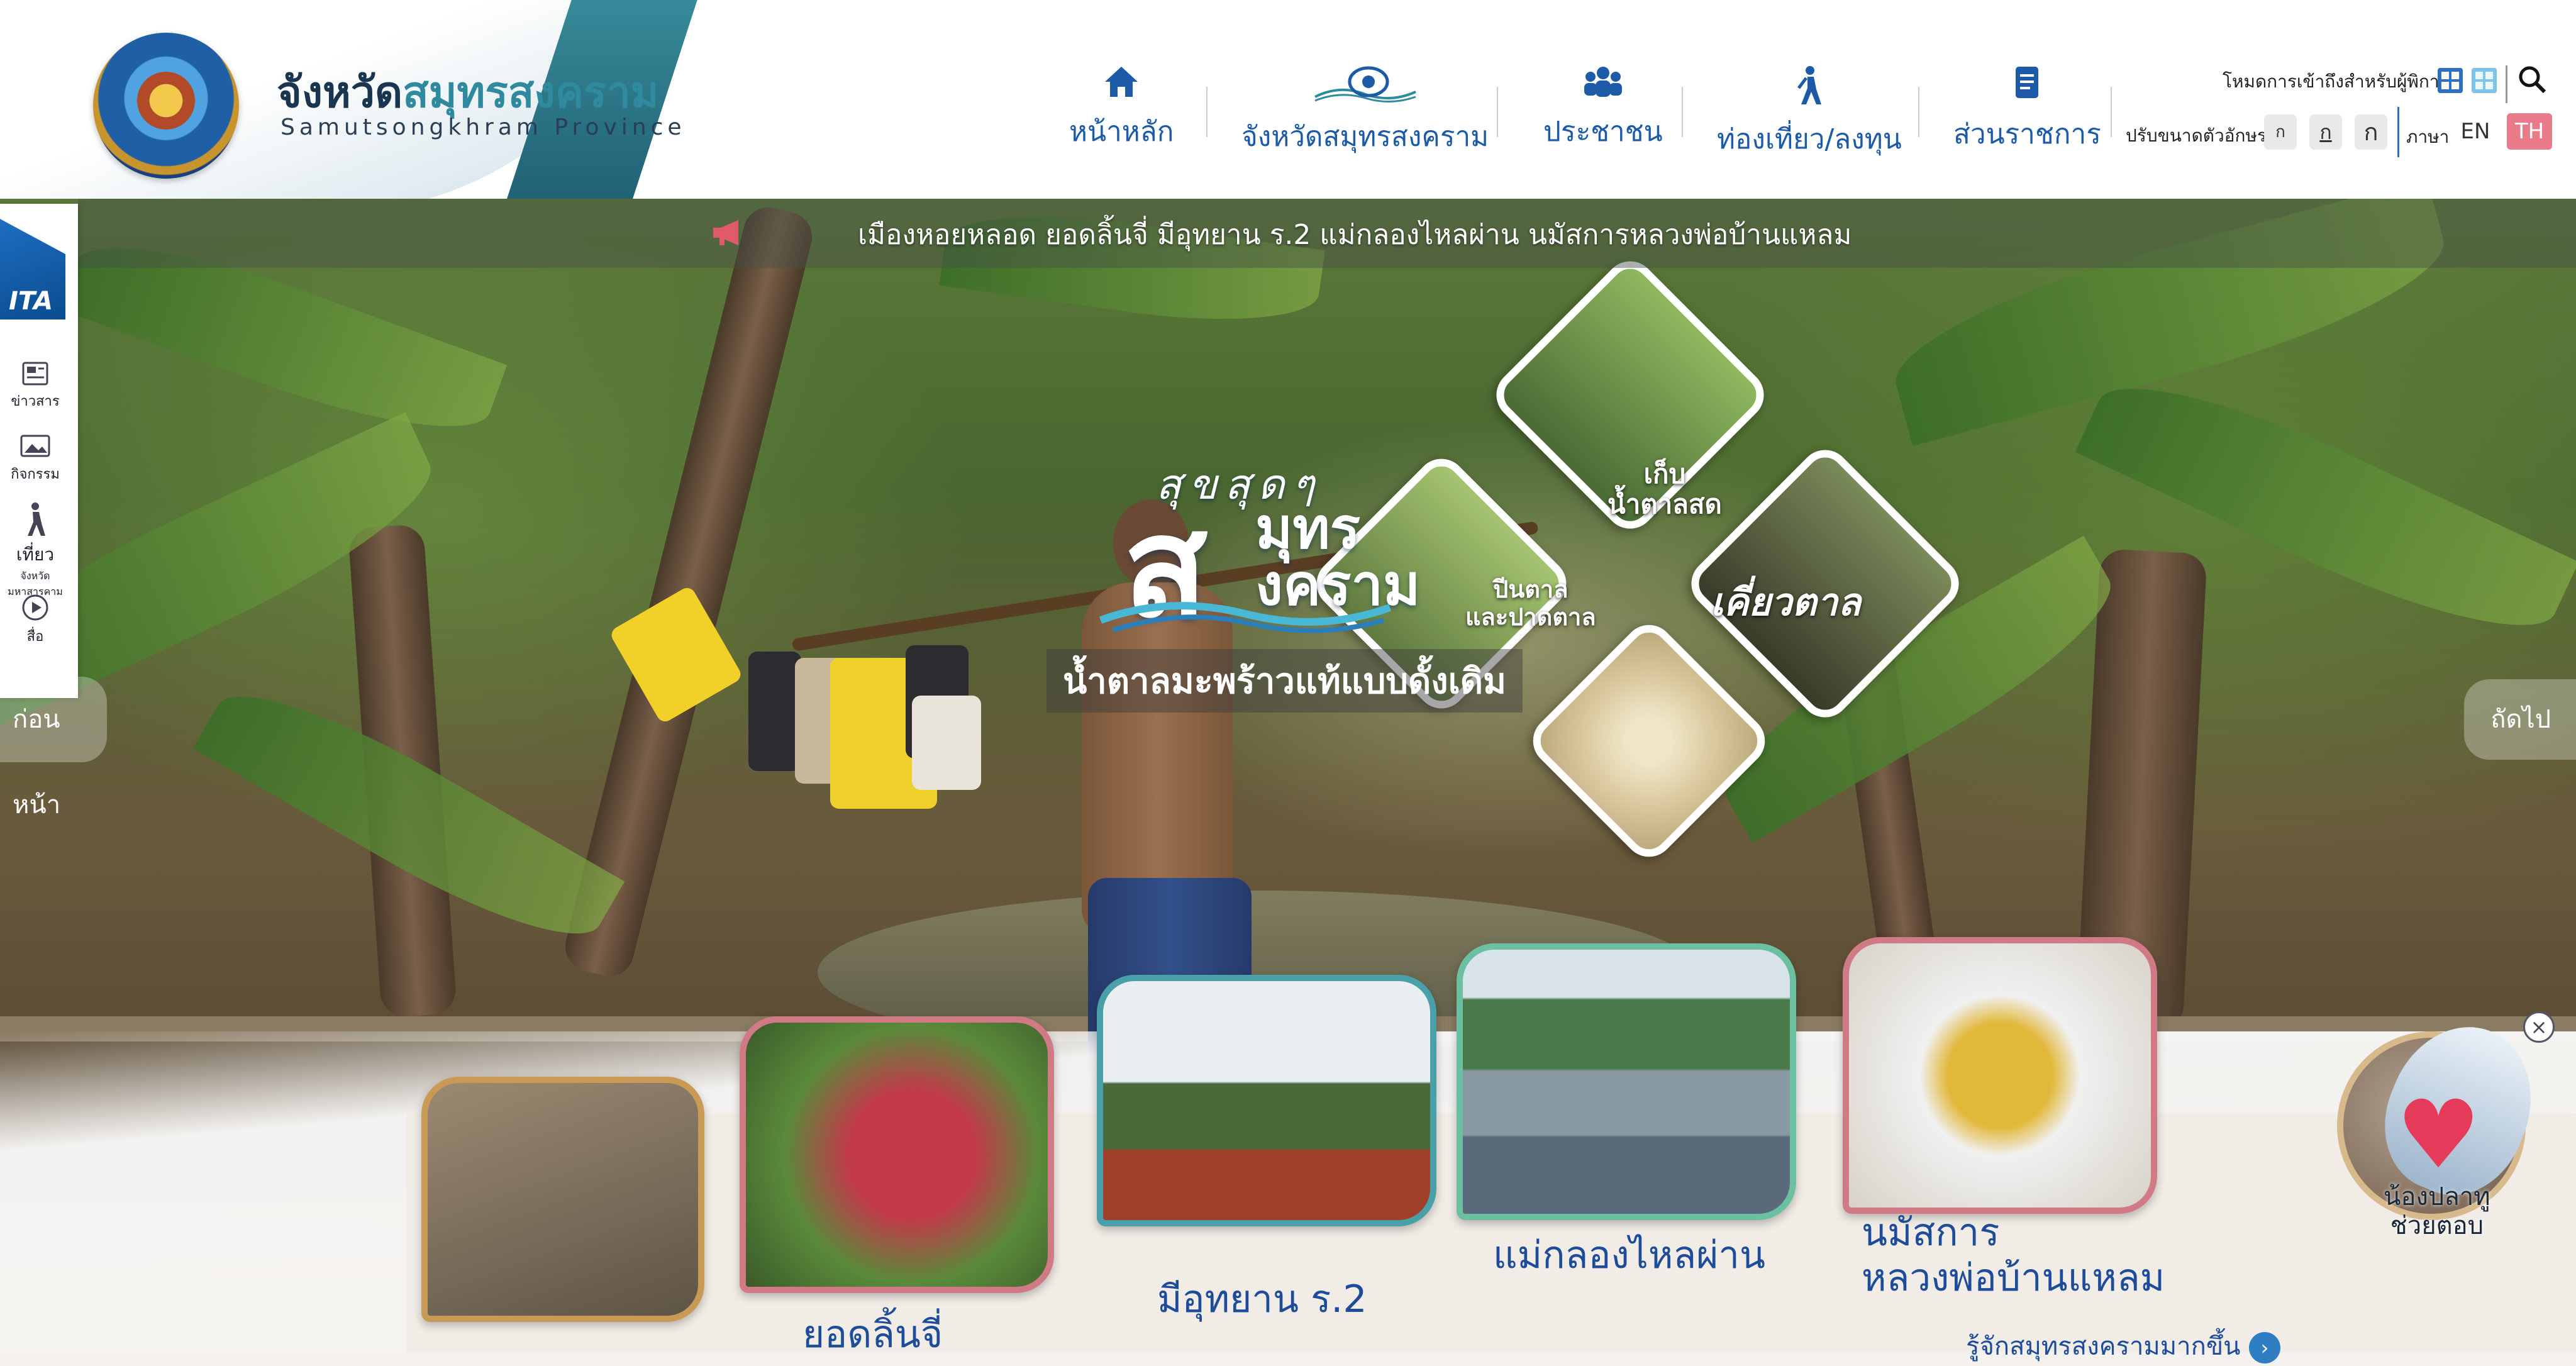  What do you see at coordinates (1664, 489) in the screenshot?
I see `diamond-label-collecting: เก็บ น้ำตาลสด` at bounding box center [1664, 489].